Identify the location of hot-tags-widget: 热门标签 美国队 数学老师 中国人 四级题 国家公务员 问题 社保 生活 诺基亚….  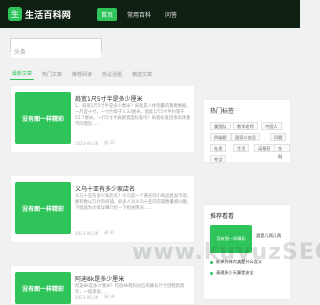
(247, 131).